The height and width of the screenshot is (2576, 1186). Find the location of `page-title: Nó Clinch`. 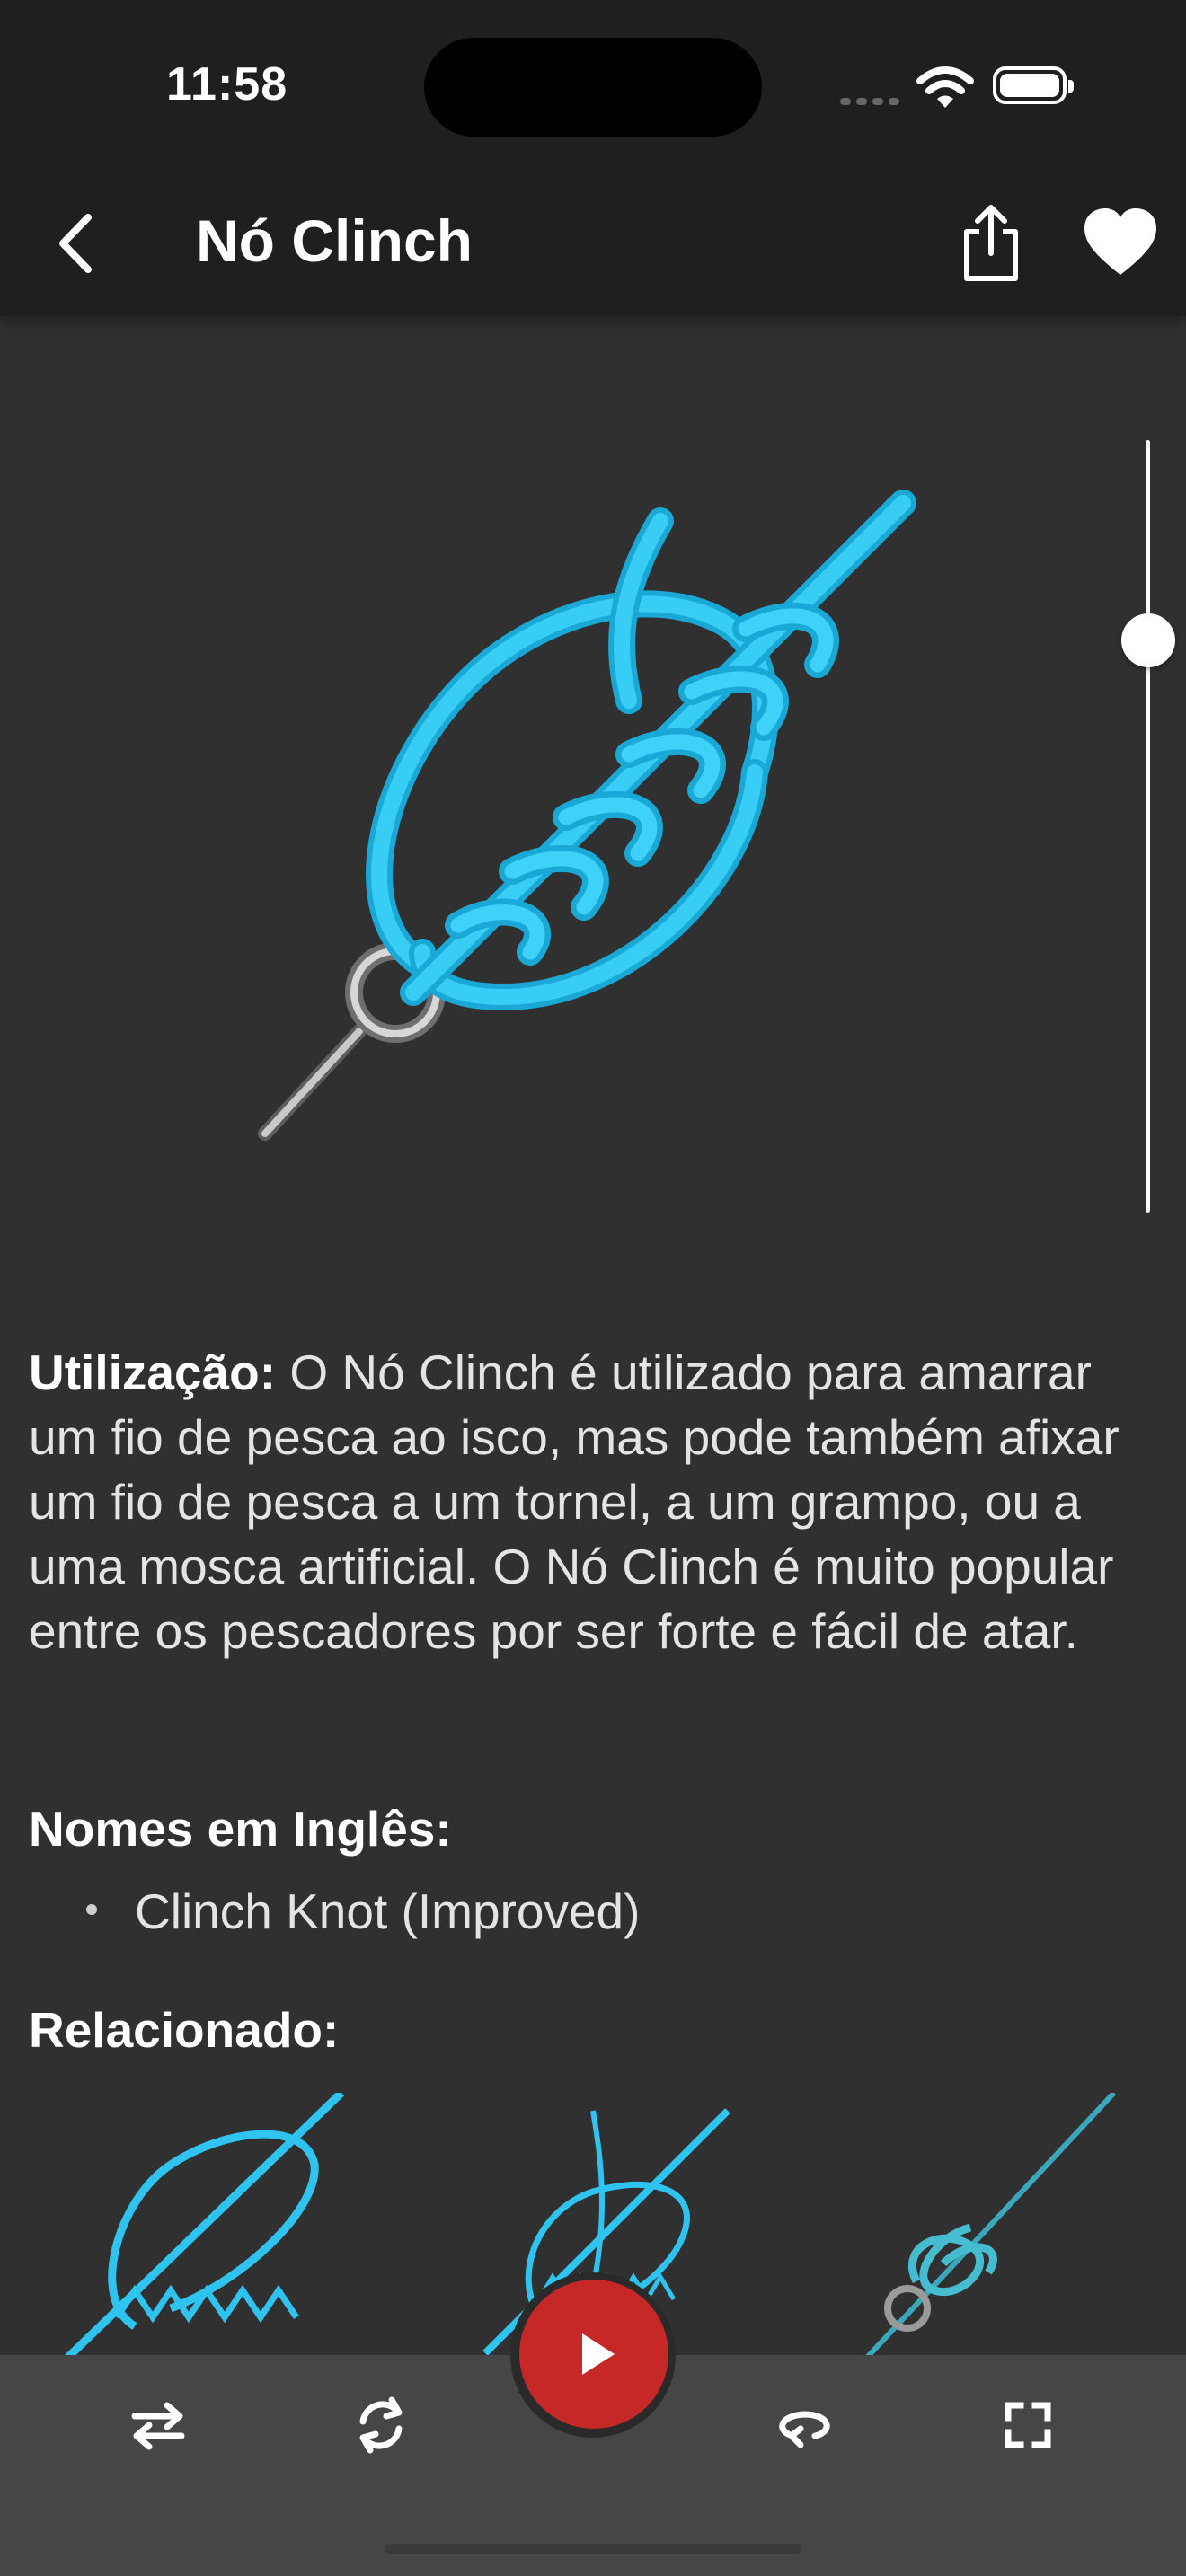

page-title: Nó Clinch is located at coordinates (334, 240).